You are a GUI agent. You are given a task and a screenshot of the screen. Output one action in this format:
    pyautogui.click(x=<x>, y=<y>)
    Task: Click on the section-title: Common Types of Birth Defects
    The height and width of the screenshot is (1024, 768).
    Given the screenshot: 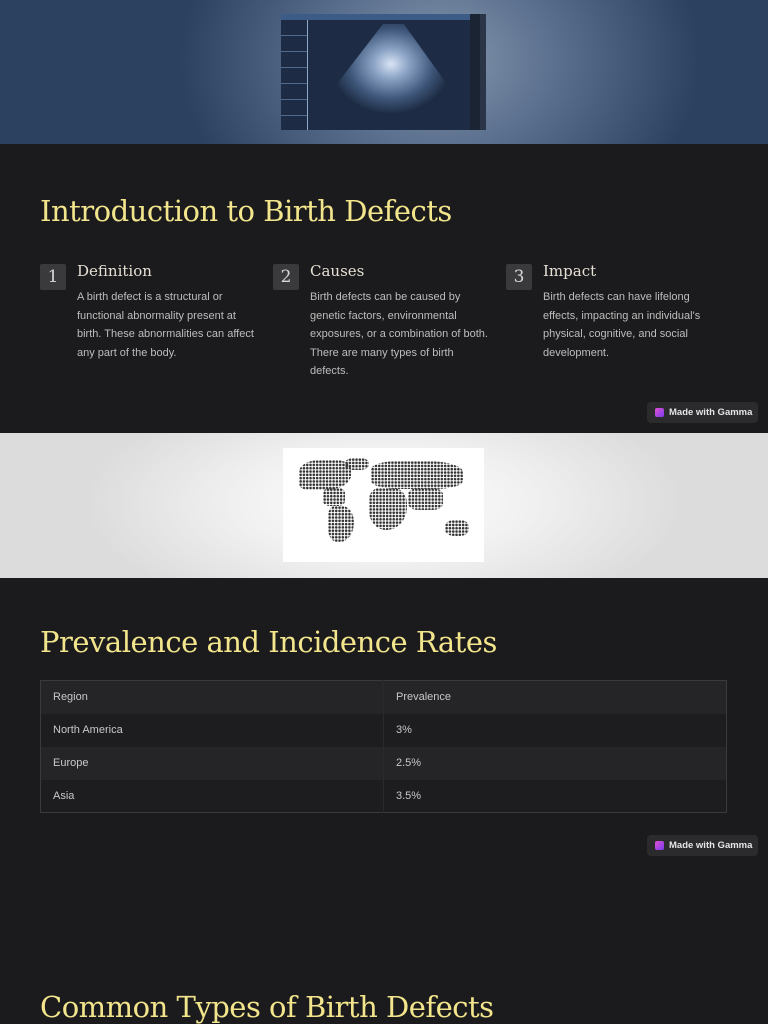 What is the action you would take?
    pyautogui.click(x=267, y=1007)
    